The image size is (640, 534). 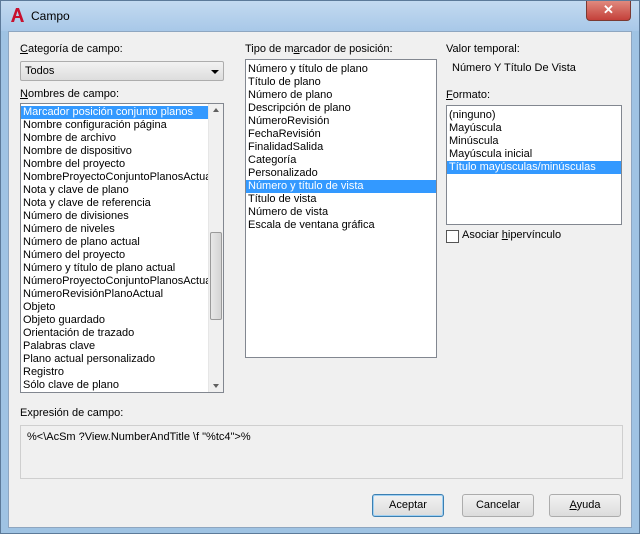 What do you see at coordinates (452, 236) in the screenshot?
I see `hipervinculo-checkbox` at bounding box center [452, 236].